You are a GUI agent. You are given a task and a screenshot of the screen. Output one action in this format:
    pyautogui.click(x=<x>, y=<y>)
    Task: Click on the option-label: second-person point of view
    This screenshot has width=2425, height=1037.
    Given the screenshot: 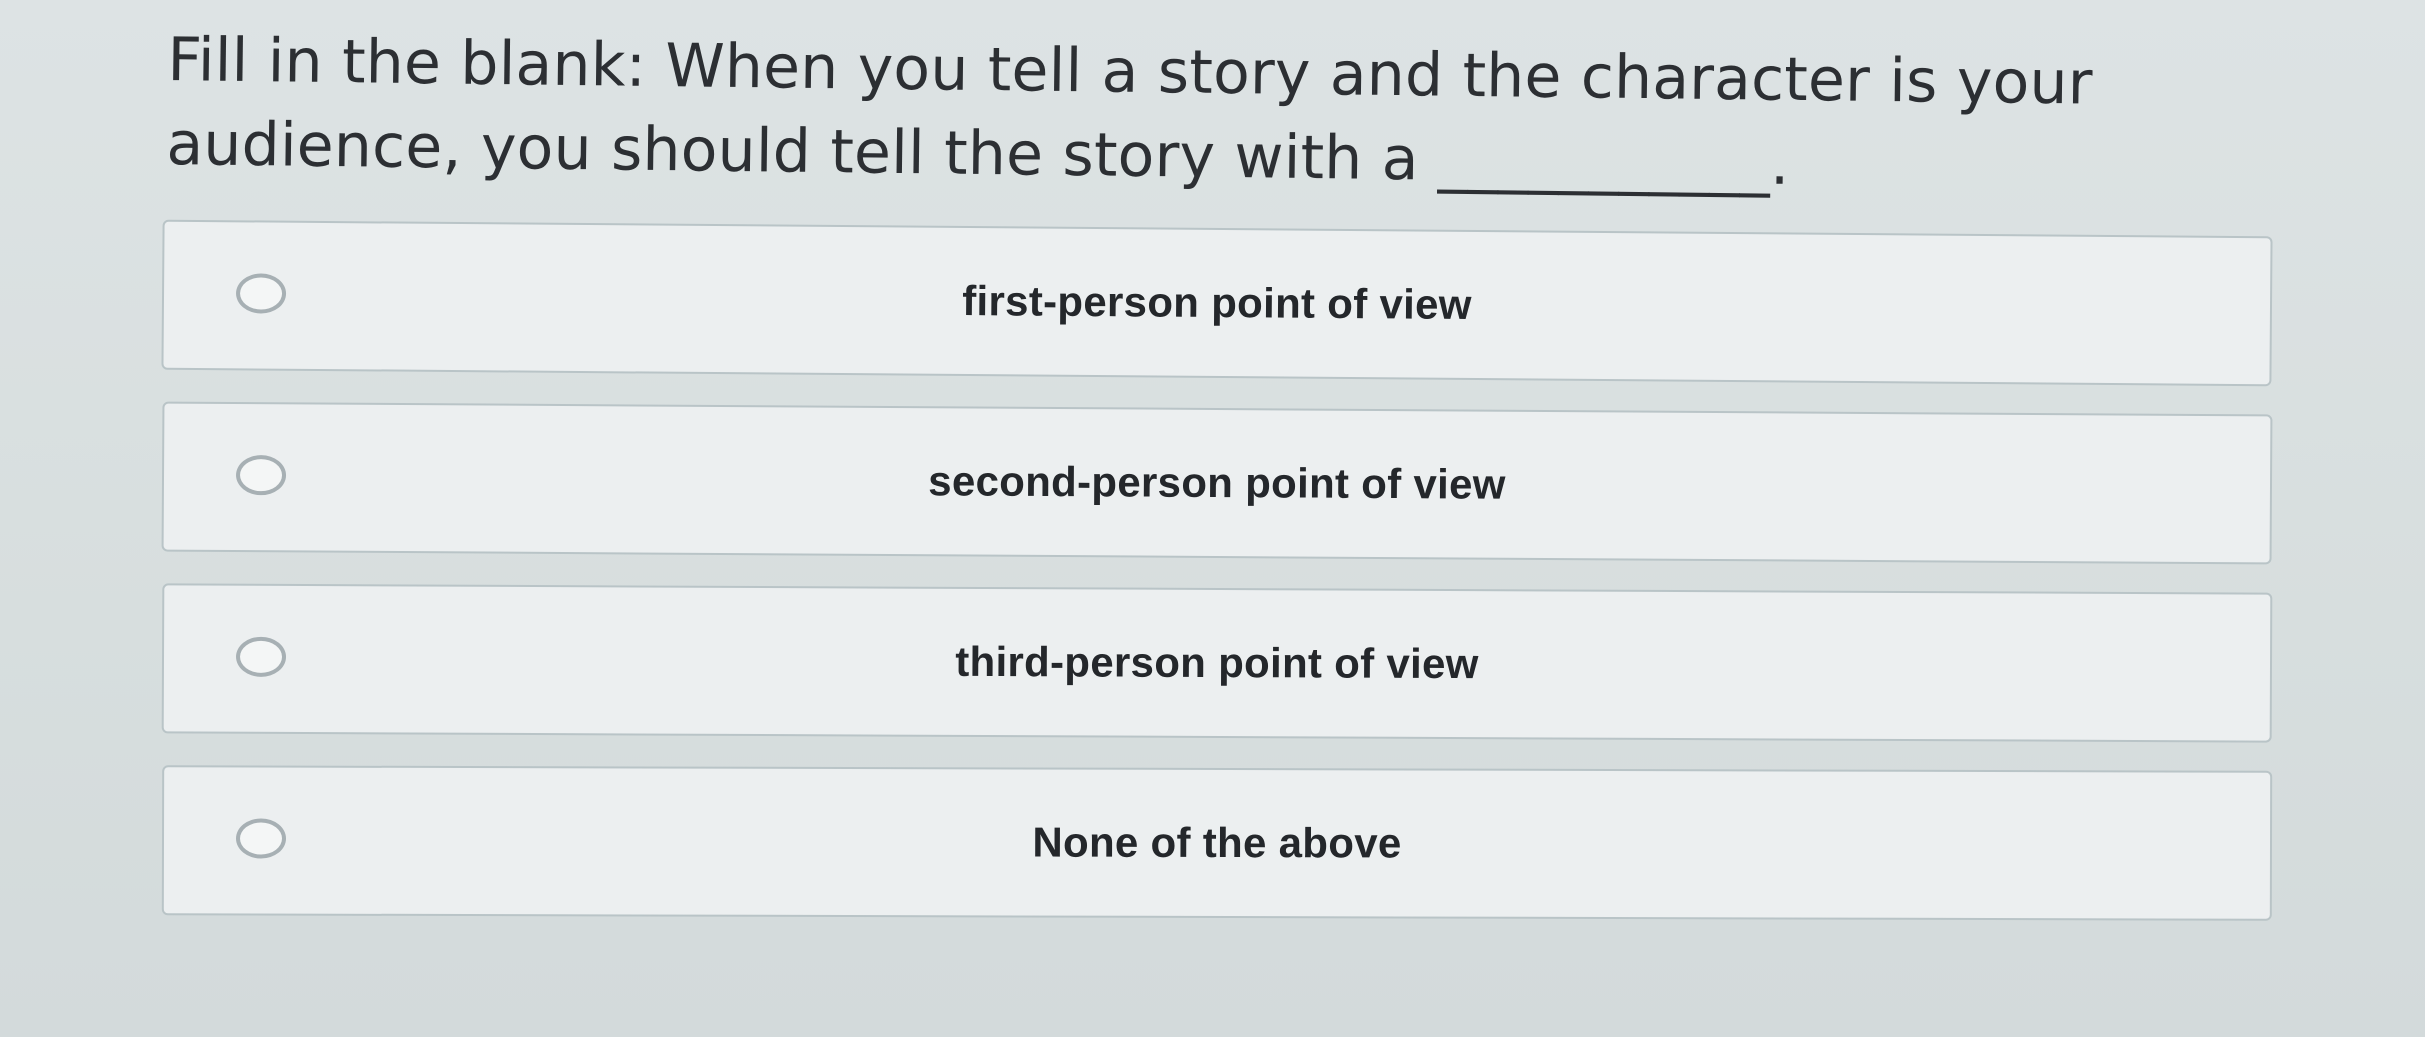 What is the action you would take?
    pyautogui.click(x=1217, y=482)
    